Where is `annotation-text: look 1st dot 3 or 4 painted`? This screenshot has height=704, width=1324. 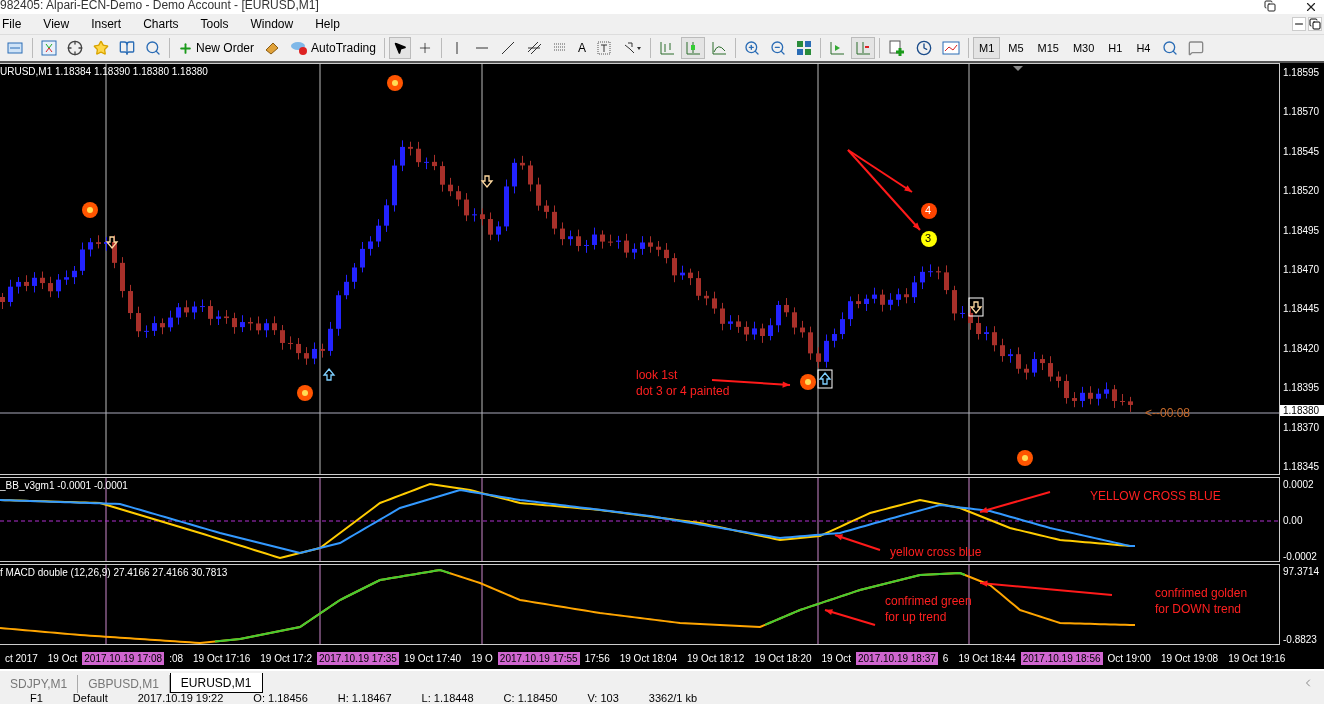 annotation-text: look 1st dot 3 or 4 painted is located at coordinates (683, 383).